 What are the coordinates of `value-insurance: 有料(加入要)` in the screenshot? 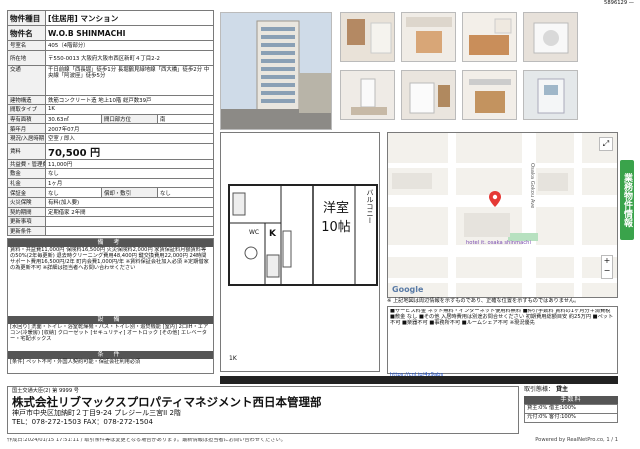 It's located at (129, 202).